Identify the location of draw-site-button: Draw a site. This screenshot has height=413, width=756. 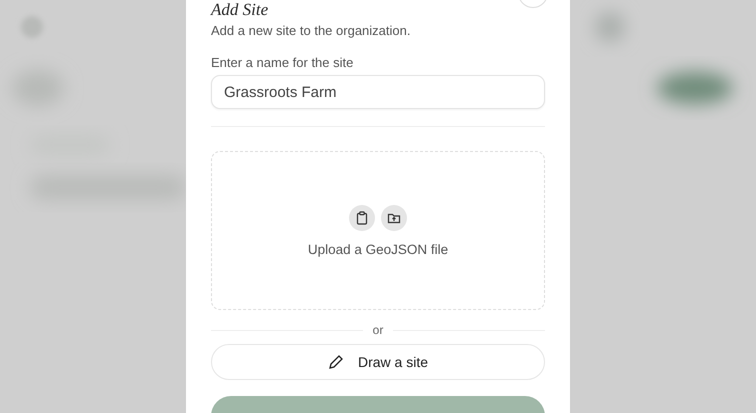
(378, 362).